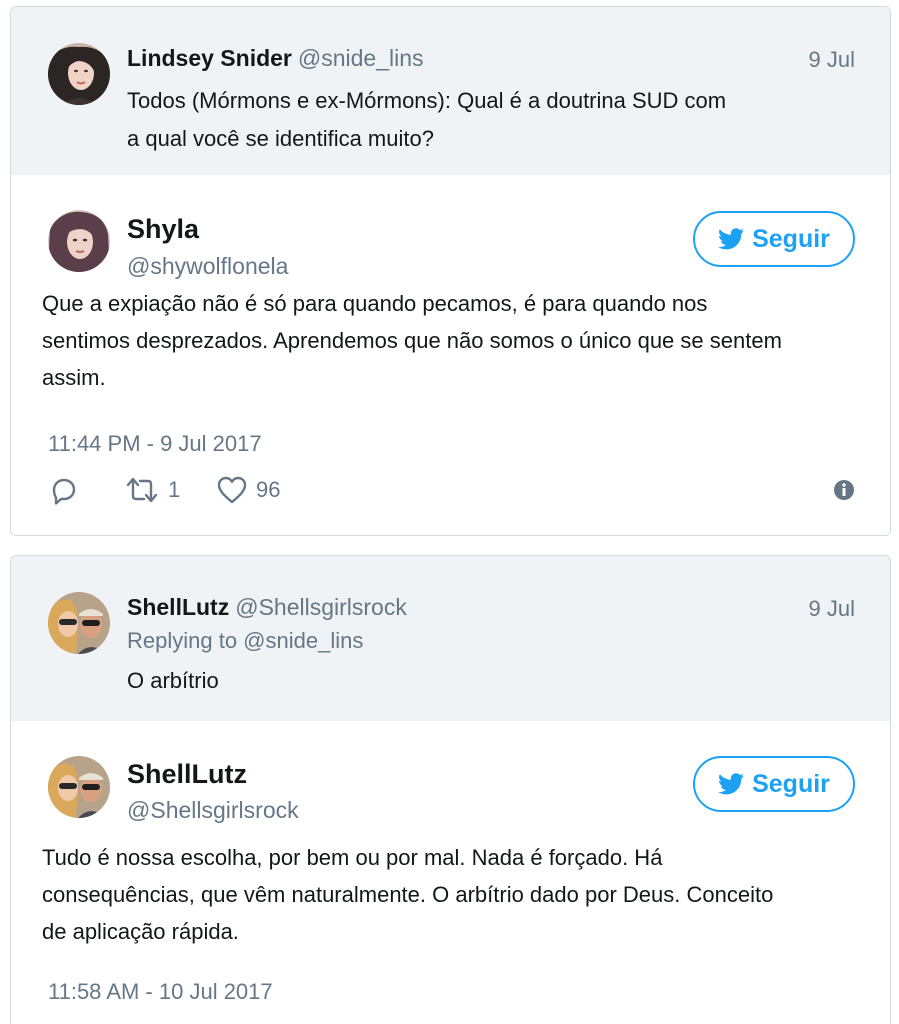 The width and height of the screenshot is (899, 1024). I want to click on tweet-actions: 1 96, so click(451, 493).